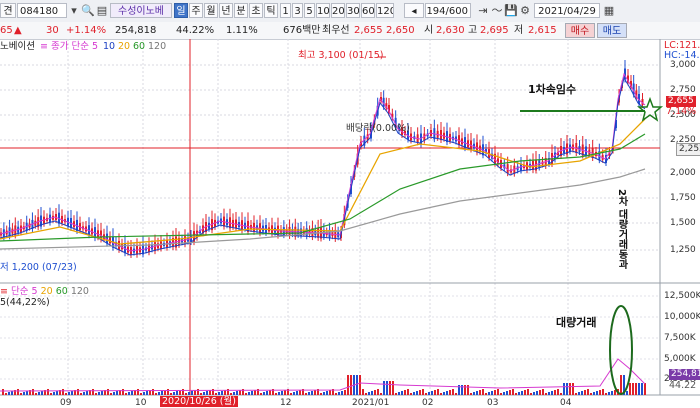 The height and width of the screenshot is (408, 700). What do you see at coordinates (612, 30) in the screenshot?
I see `sell-button: 매도` at bounding box center [612, 30].